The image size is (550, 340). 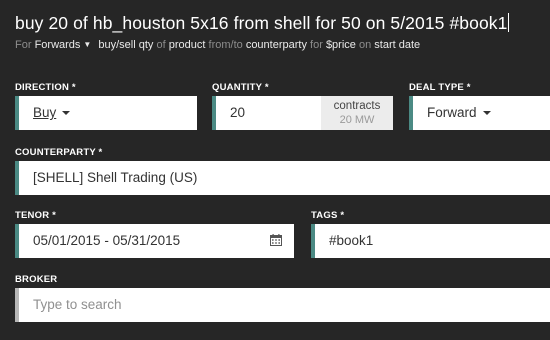 What do you see at coordinates (106, 113) in the screenshot?
I see `direction-select: Buy` at bounding box center [106, 113].